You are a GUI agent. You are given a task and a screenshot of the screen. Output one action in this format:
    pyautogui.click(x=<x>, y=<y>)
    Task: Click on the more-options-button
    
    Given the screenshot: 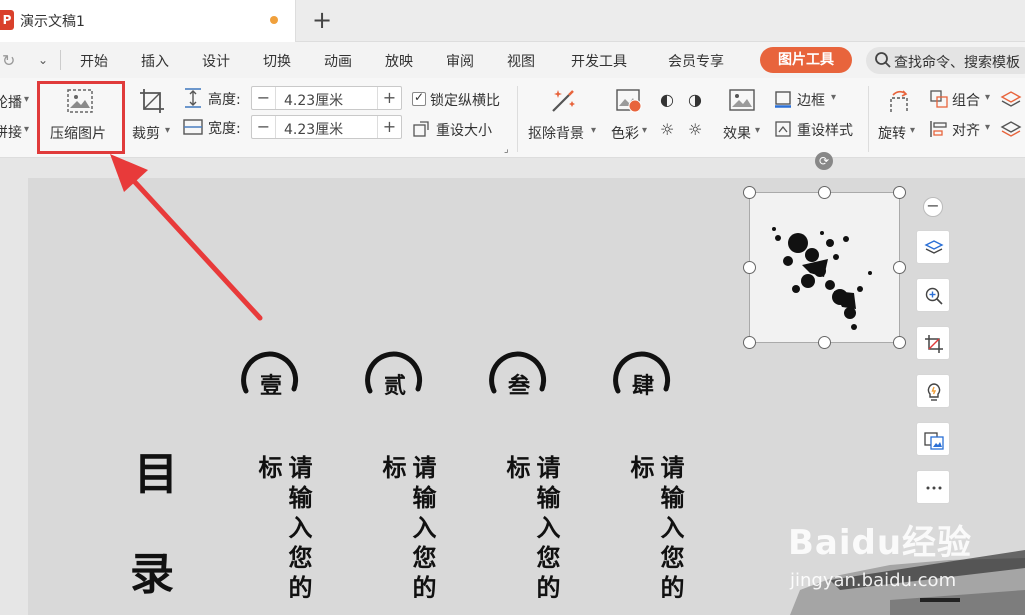 What is the action you would take?
    pyautogui.click(x=933, y=487)
    